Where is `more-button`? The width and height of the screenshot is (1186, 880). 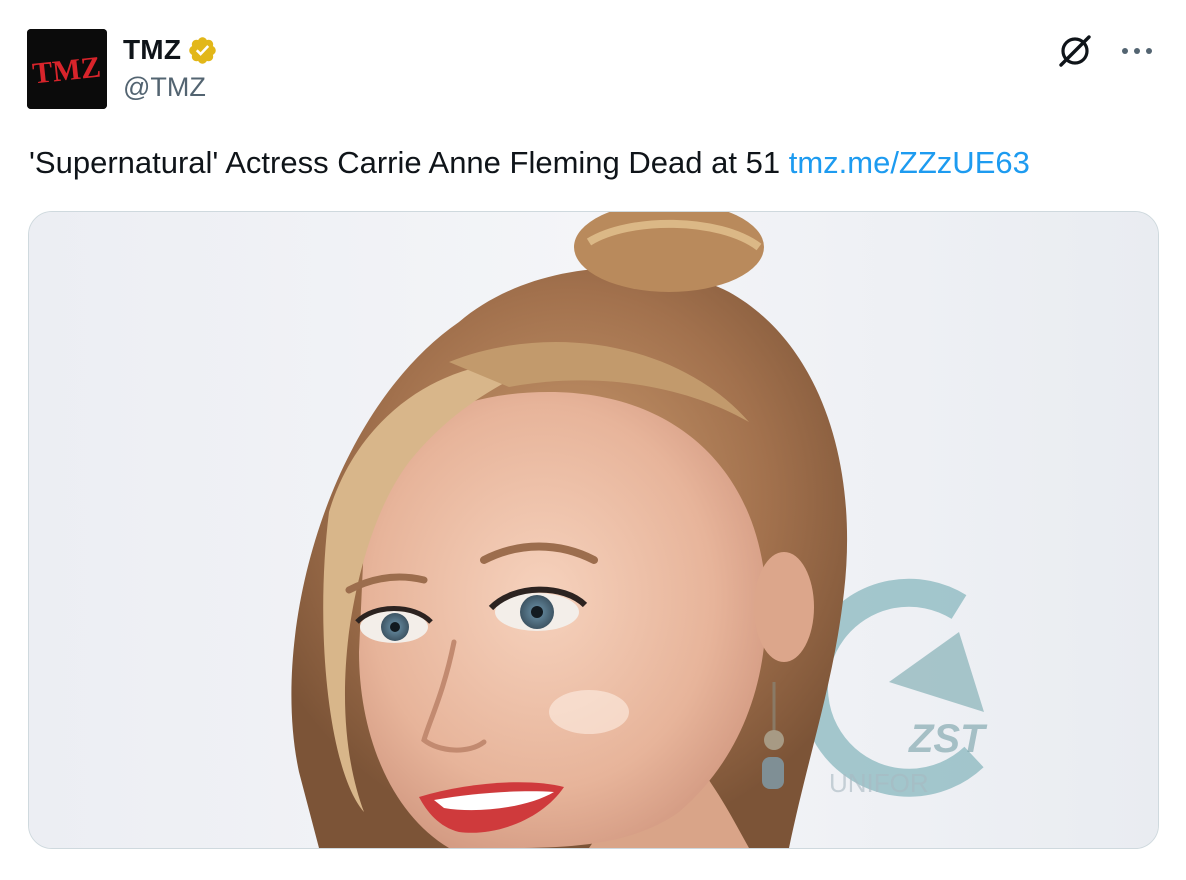 more-button is located at coordinates (1137, 51).